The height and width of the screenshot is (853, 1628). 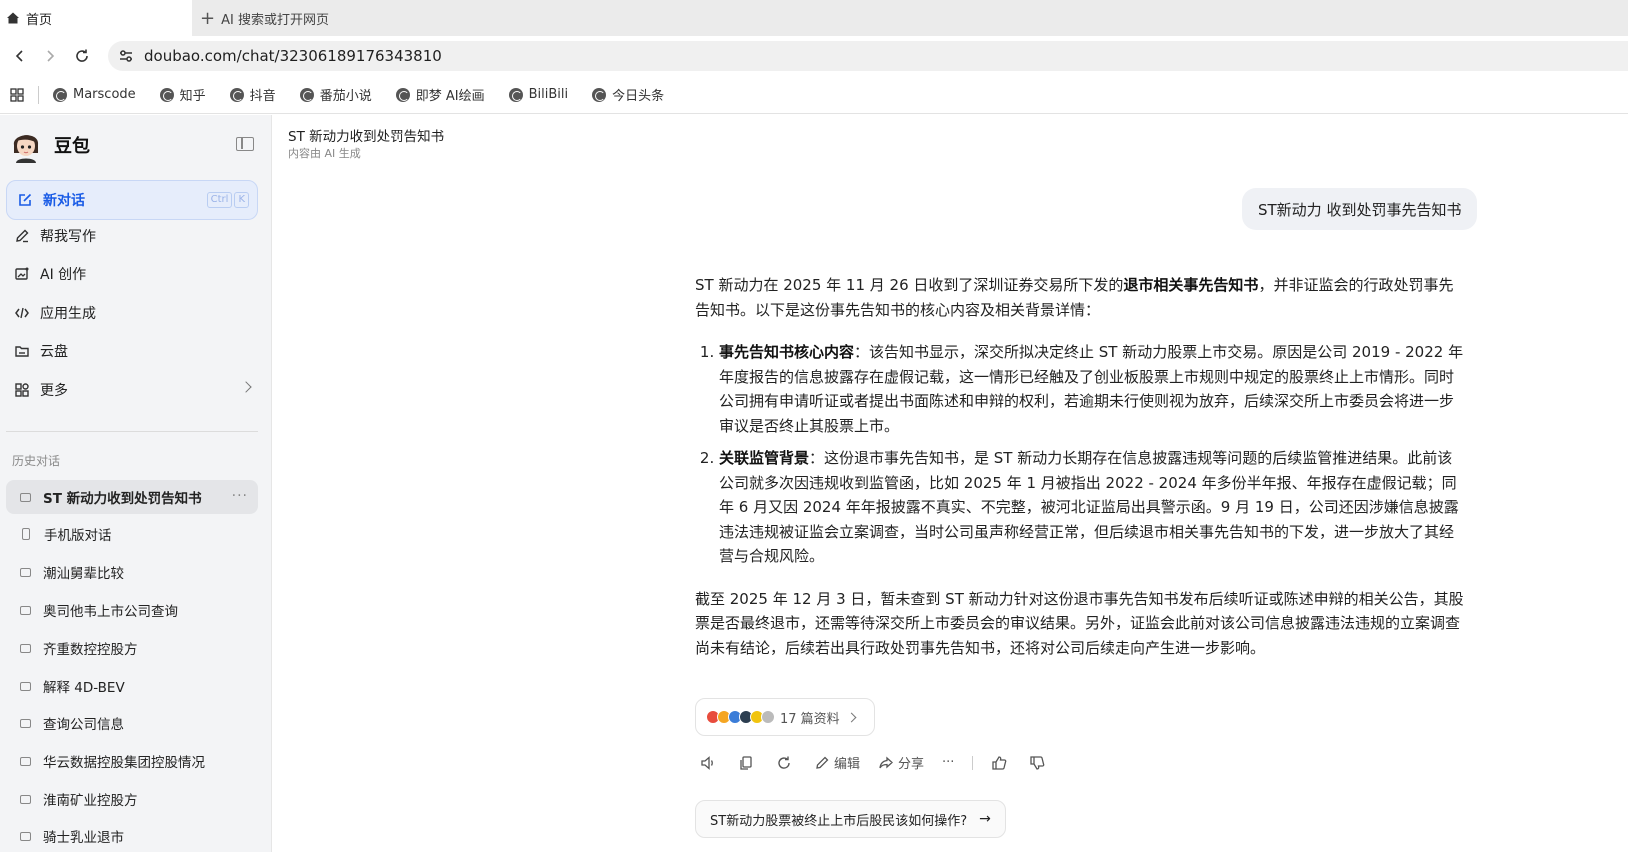 I want to click on bookmark-toutiao: 今日头条, so click(x=628, y=94).